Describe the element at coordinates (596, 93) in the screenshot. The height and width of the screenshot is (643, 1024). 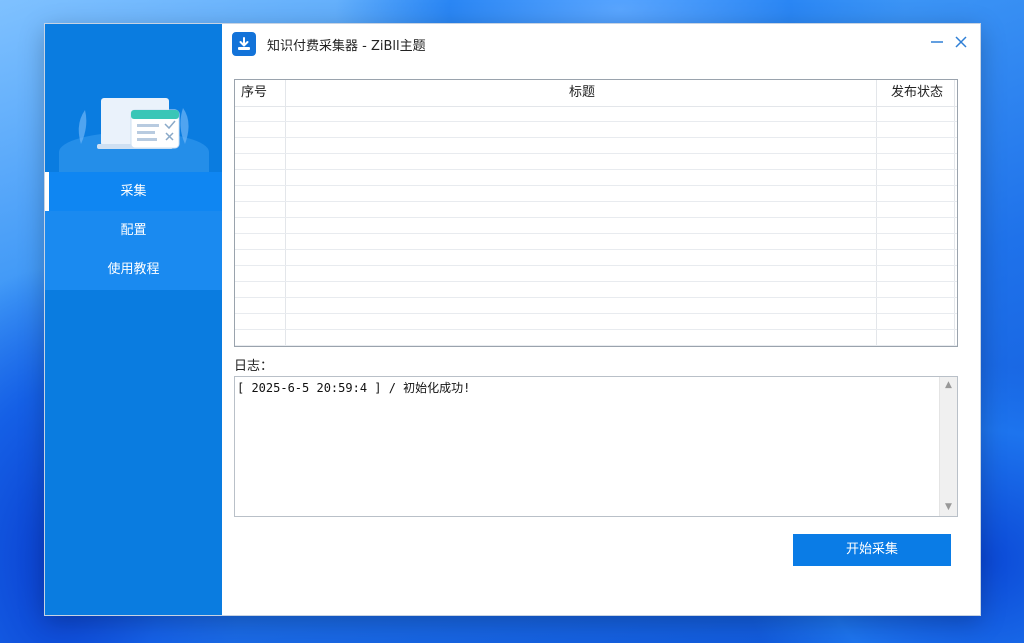
I see `table-header: 序号 标题 发布状态` at that location.